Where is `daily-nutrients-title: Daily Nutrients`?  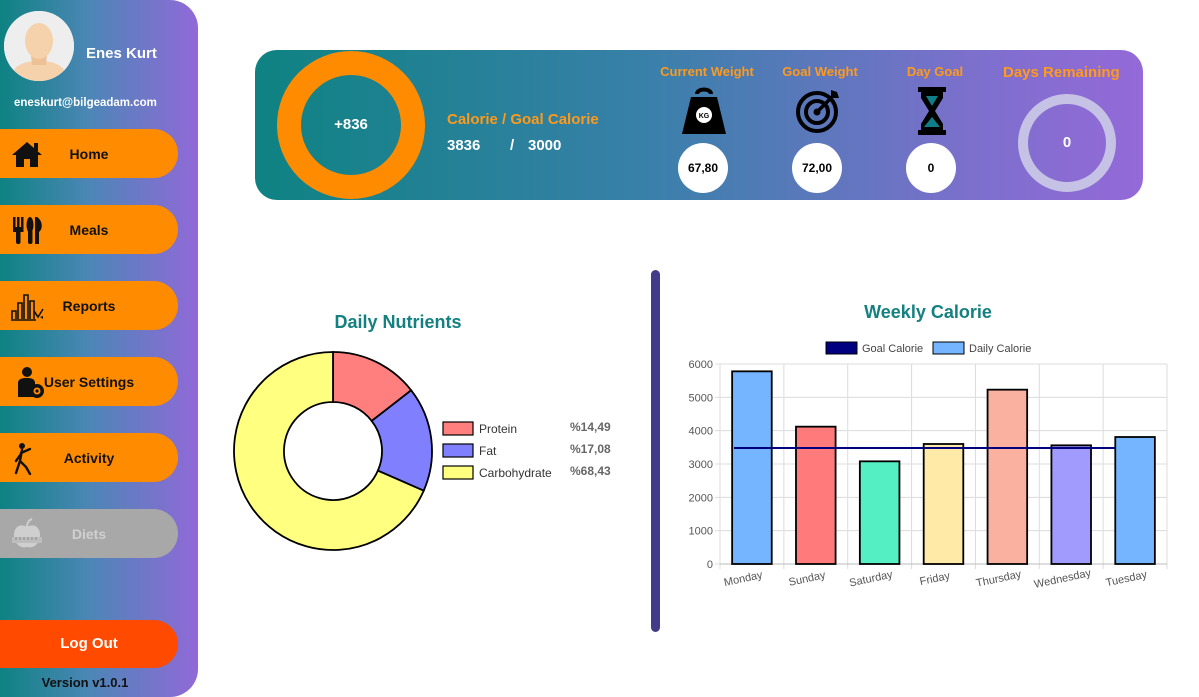 daily-nutrients-title: Daily Nutrients is located at coordinates (398, 322).